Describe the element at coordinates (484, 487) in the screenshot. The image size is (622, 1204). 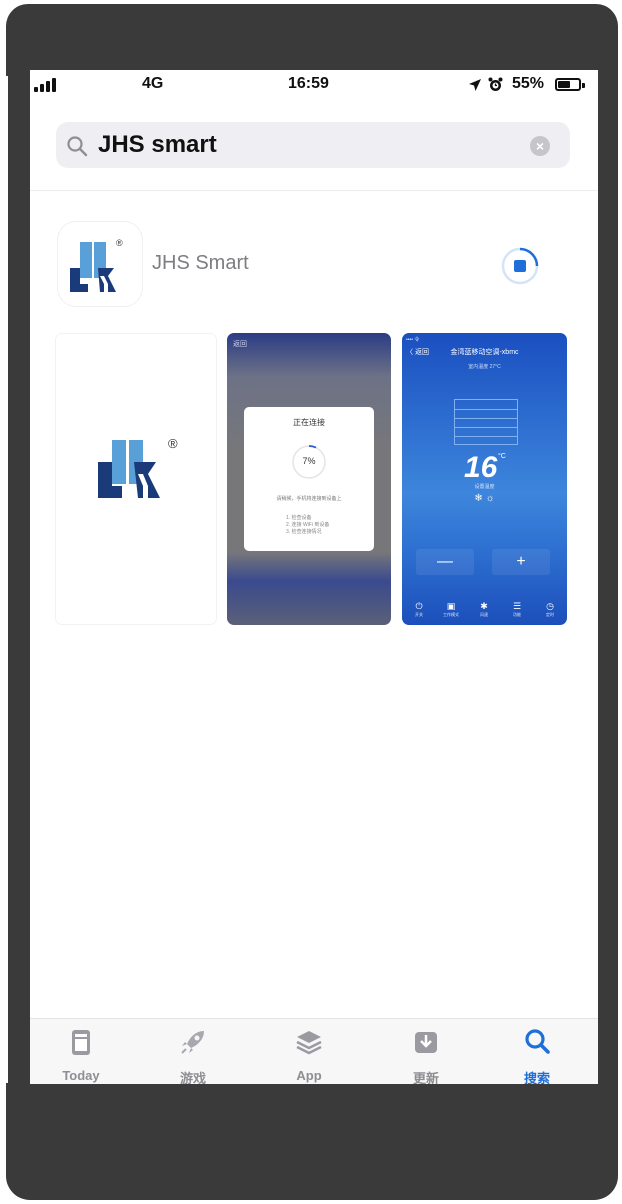
I see `mode-label: 设置温度` at that location.